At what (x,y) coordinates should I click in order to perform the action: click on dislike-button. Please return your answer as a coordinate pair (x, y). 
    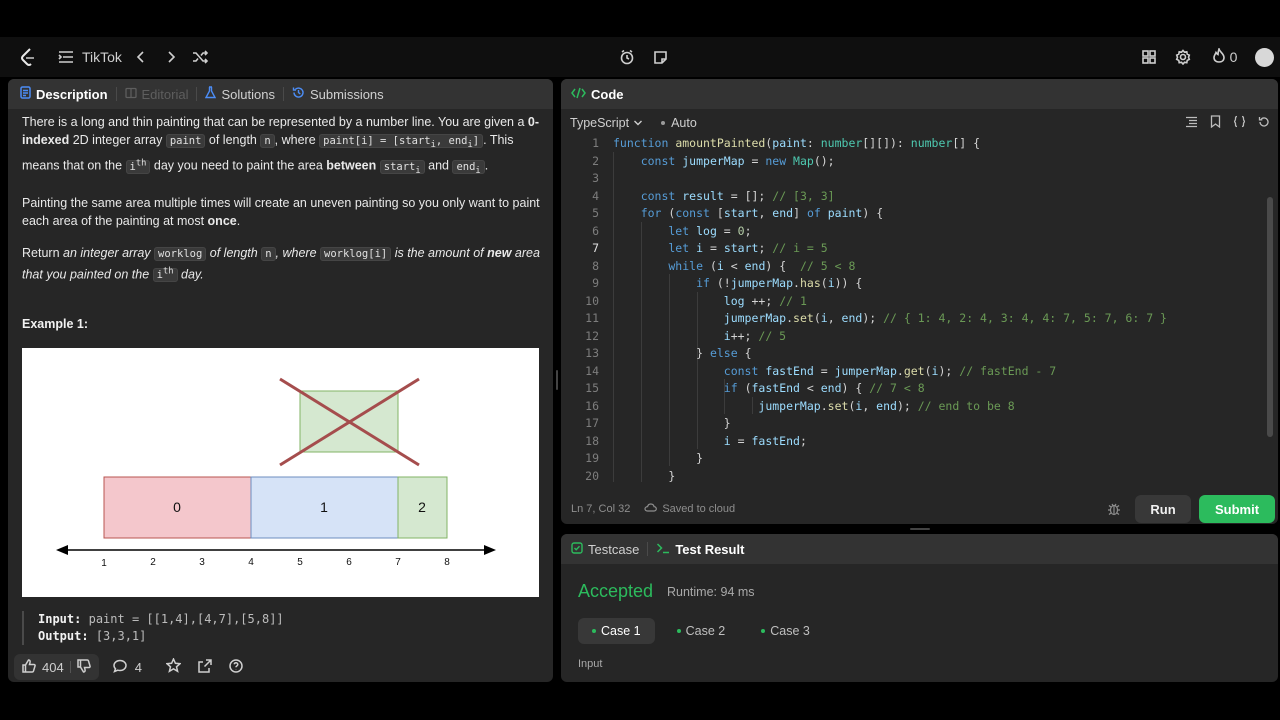
    Looking at the image, I should click on (83, 667).